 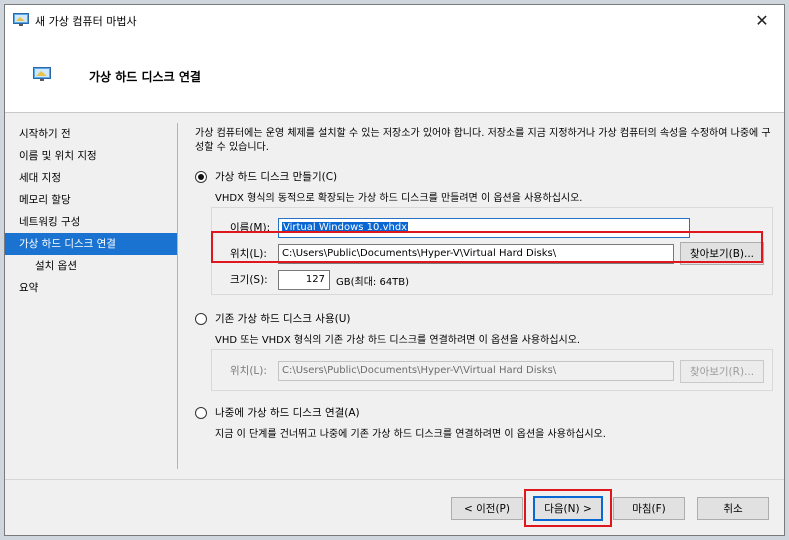 I want to click on nav-item-summary: 요약, so click(x=91, y=288).